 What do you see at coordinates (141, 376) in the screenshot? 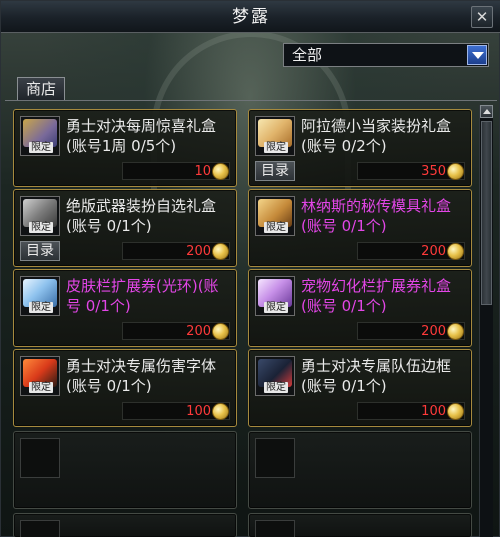
I see `item-name: 勇士对决专属伤害字体(账号 0/1个)` at bounding box center [141, 376].